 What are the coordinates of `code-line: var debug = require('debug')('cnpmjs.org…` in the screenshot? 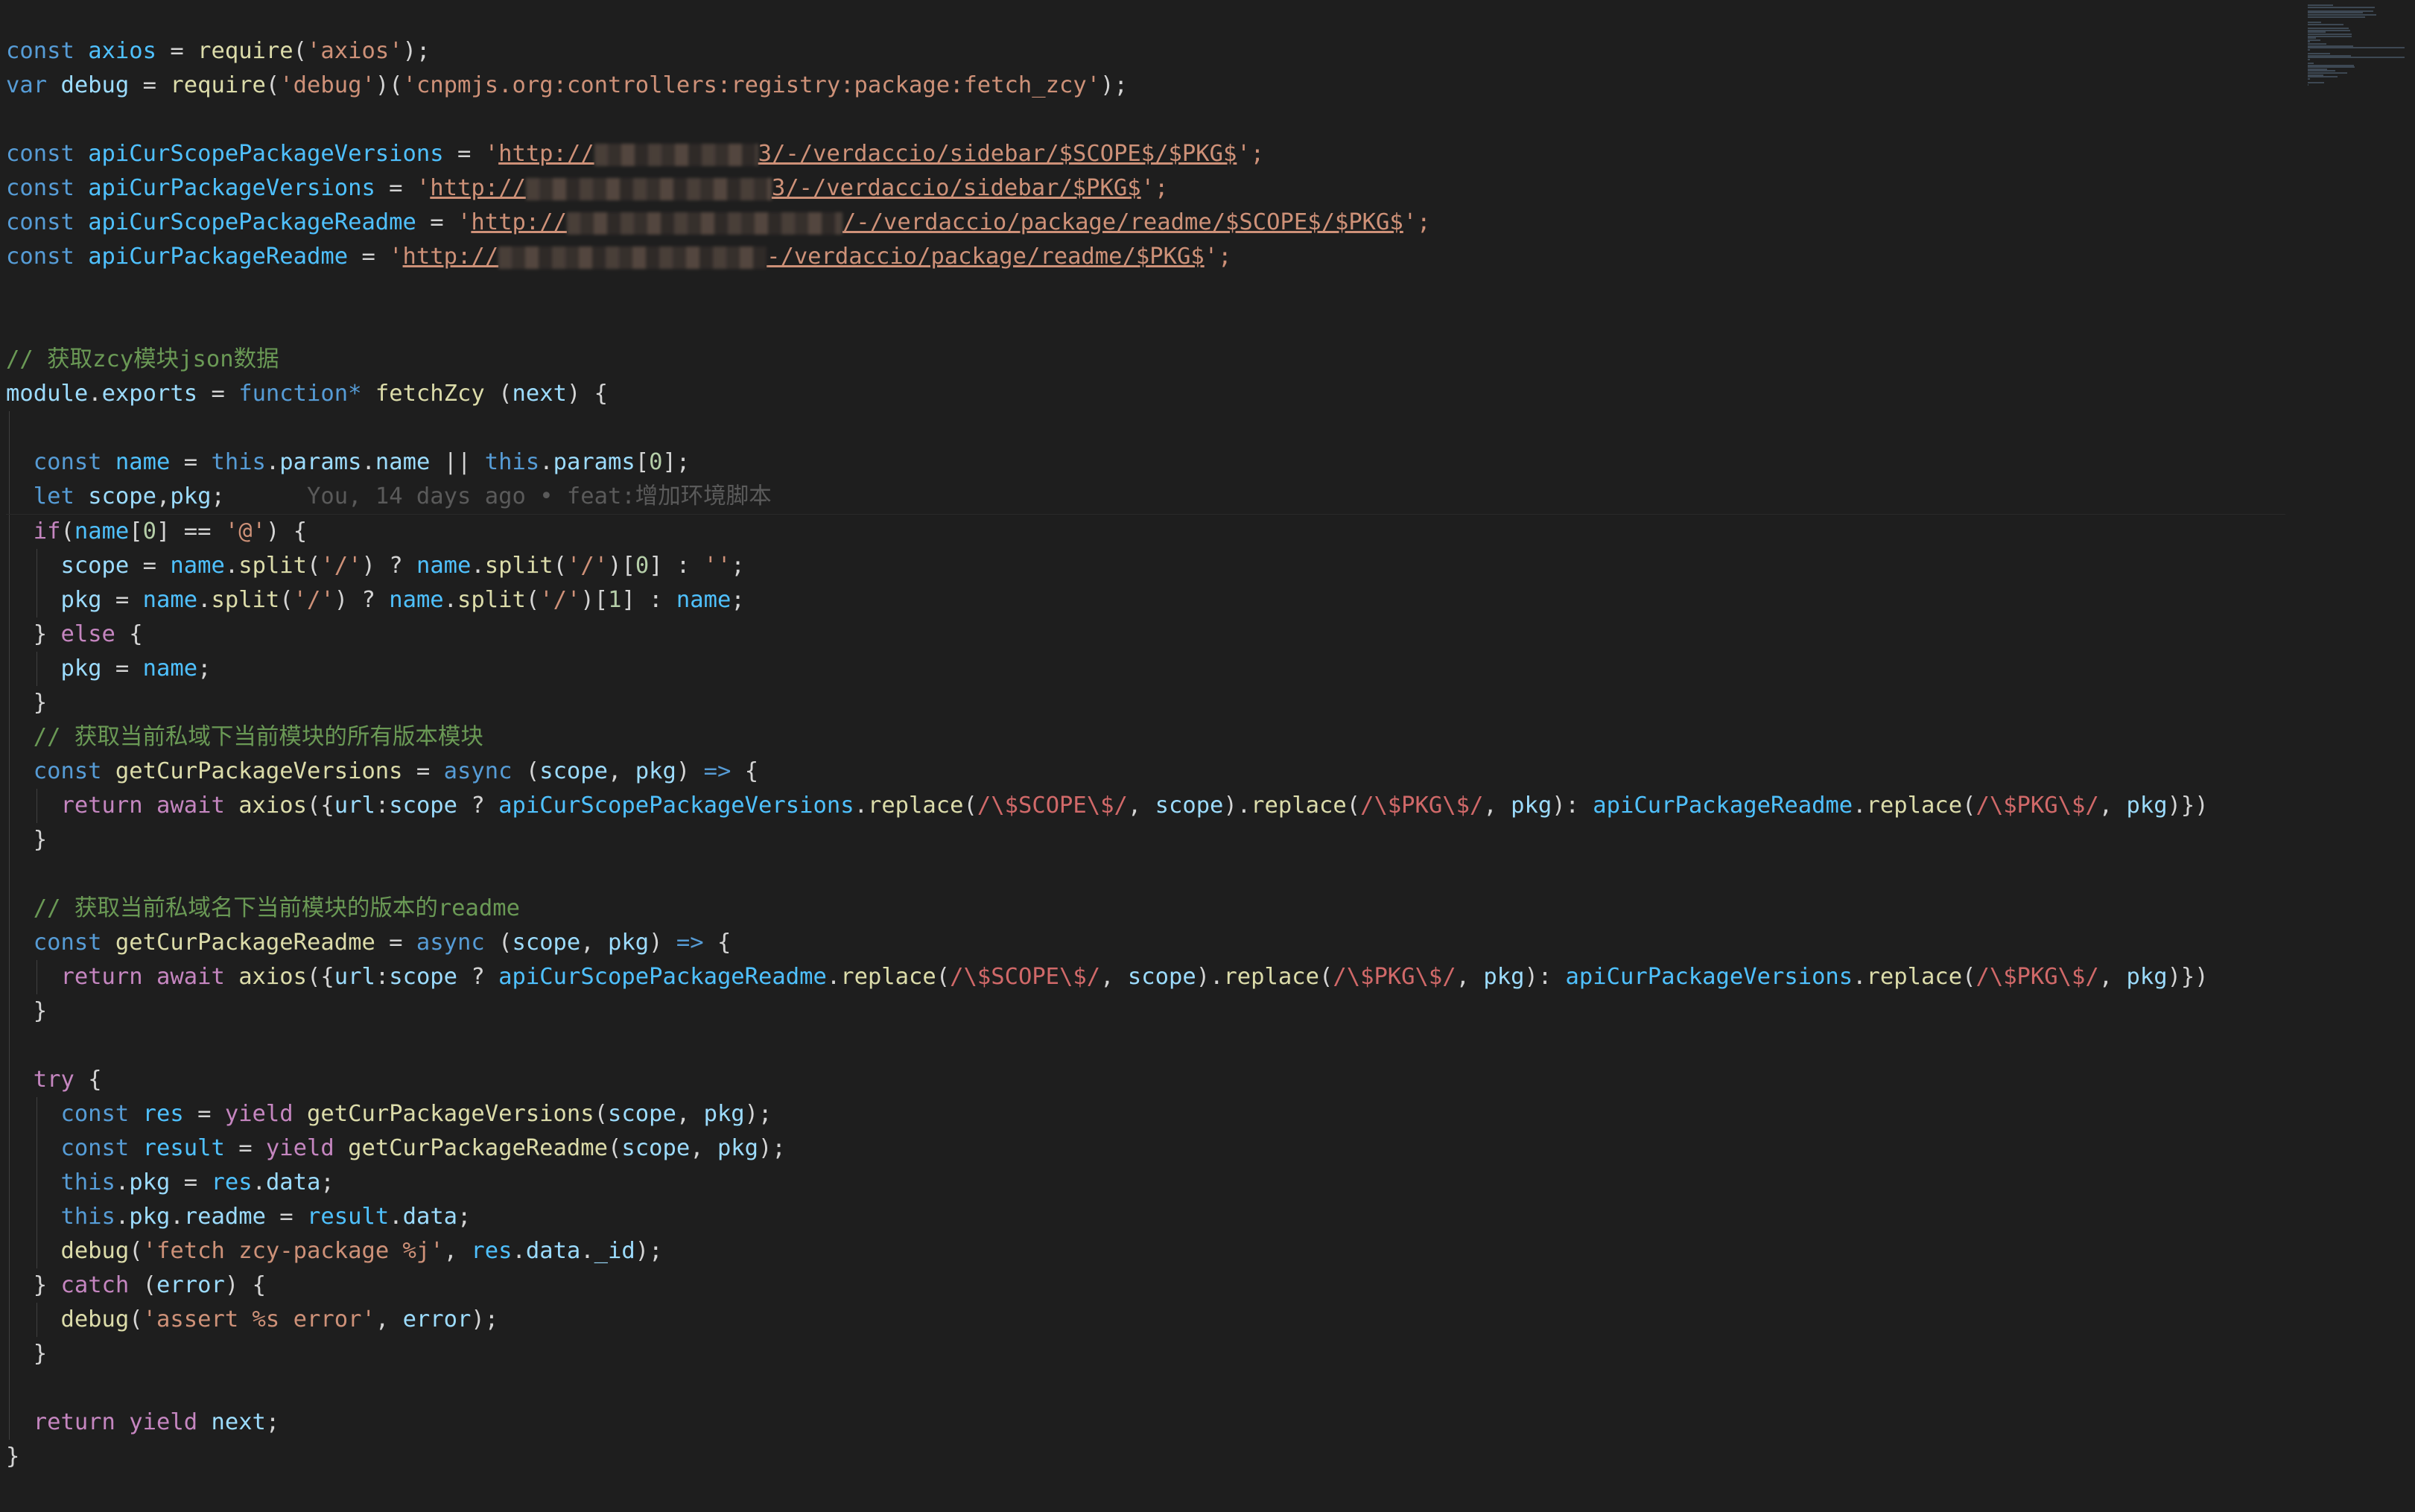 It's located at (1146, 86).